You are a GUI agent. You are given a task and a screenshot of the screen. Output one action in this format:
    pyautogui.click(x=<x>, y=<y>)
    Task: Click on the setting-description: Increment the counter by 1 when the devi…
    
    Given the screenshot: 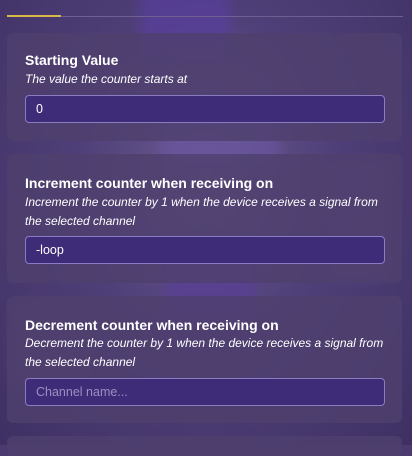 What is the action you would take?
    pyautogui.click(x=201, y=211)
    